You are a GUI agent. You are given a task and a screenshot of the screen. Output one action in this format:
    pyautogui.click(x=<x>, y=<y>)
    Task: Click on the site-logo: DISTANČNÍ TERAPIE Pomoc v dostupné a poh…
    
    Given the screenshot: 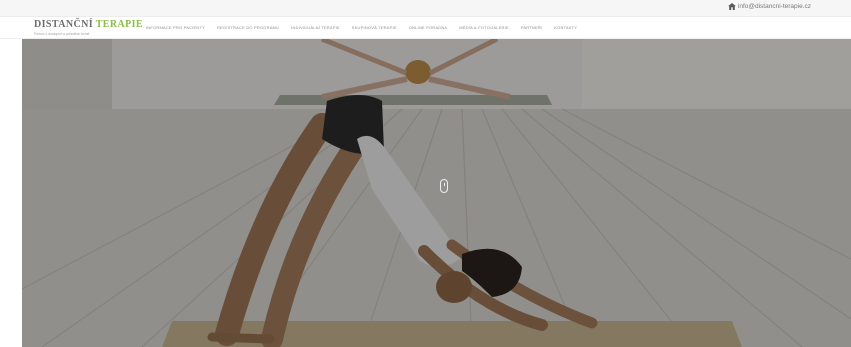 What is the action you would take?
    pyautogui.click(x=88, y=28)
    